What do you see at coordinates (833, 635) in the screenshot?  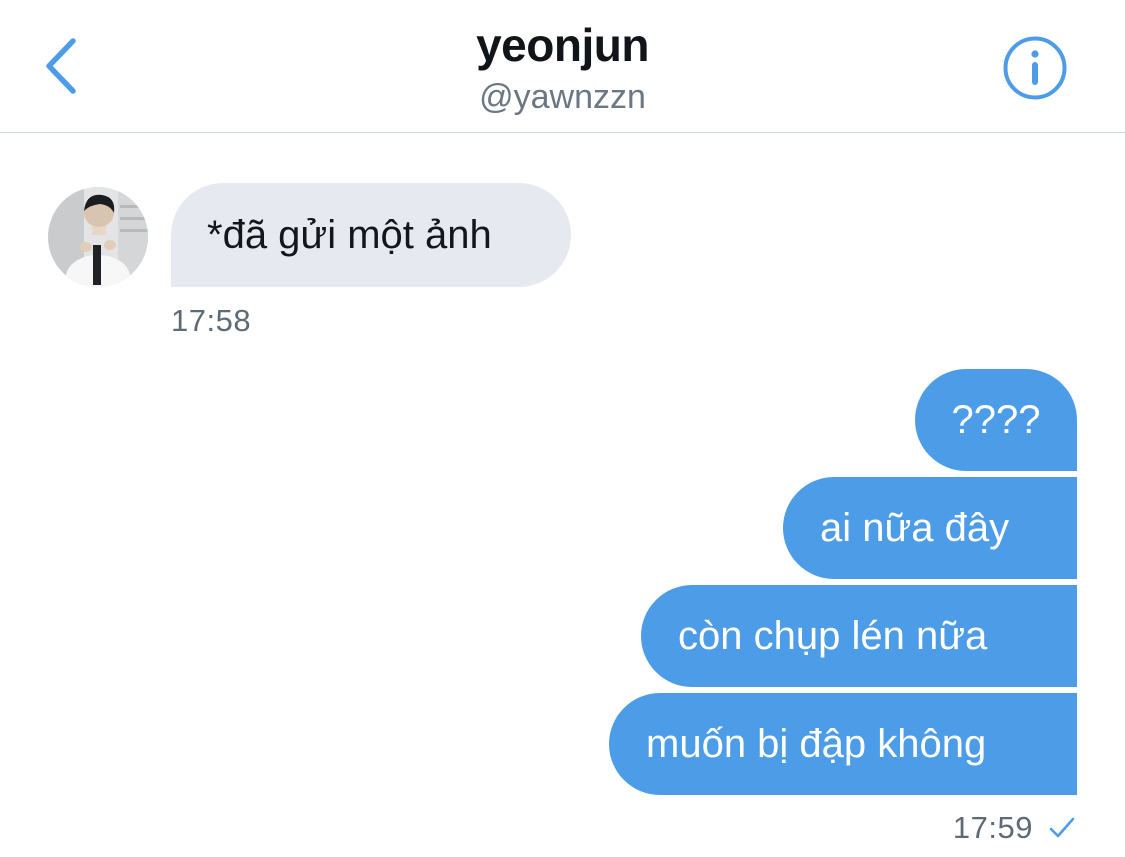 I see `outgoing-message-text: còn chụp lén nữa` at bounding box center [833, 635].